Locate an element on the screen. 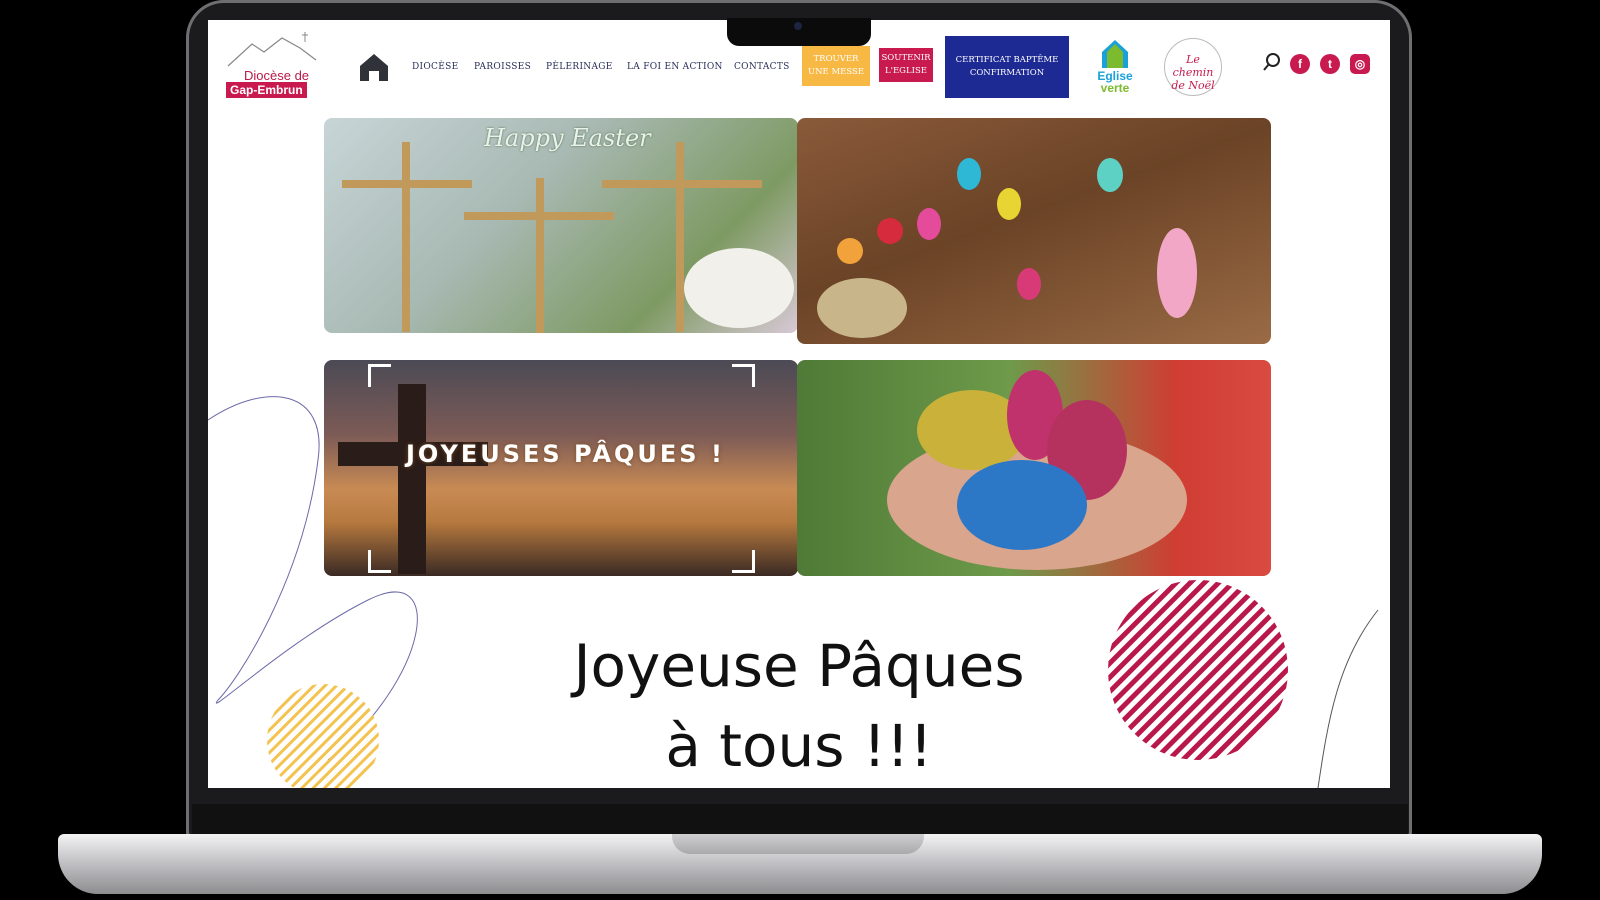 The width and height of the screenshot is (1600, 900). eglise-verte-logo: Eglise verte is located at coordinates (1115, 68).